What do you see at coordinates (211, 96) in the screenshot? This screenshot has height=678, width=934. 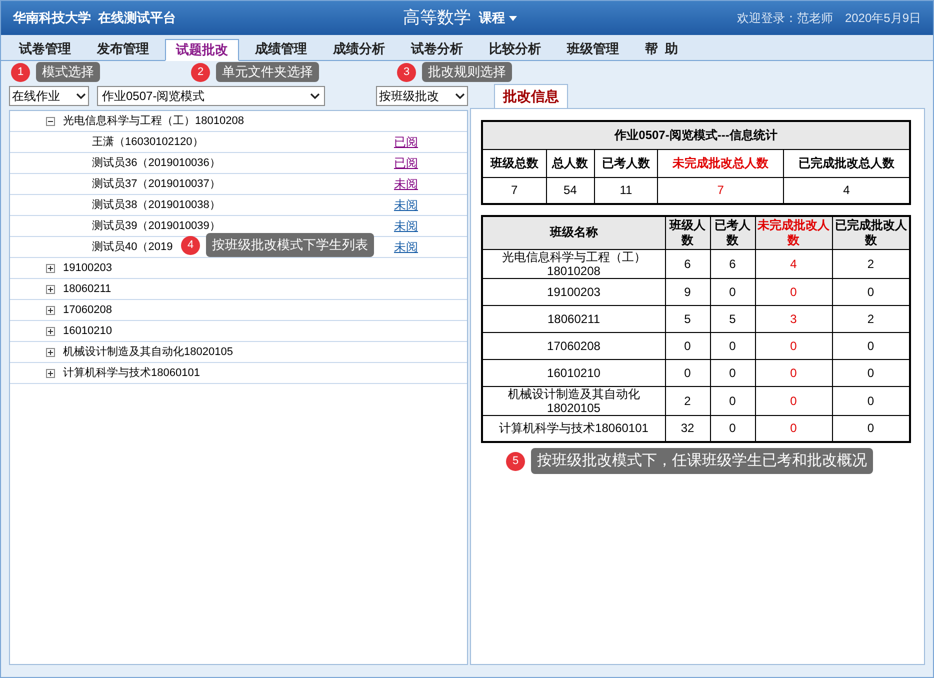 I see `folder-dropdown: 作业0507-阅览模式` at bounding box center [211, 96].